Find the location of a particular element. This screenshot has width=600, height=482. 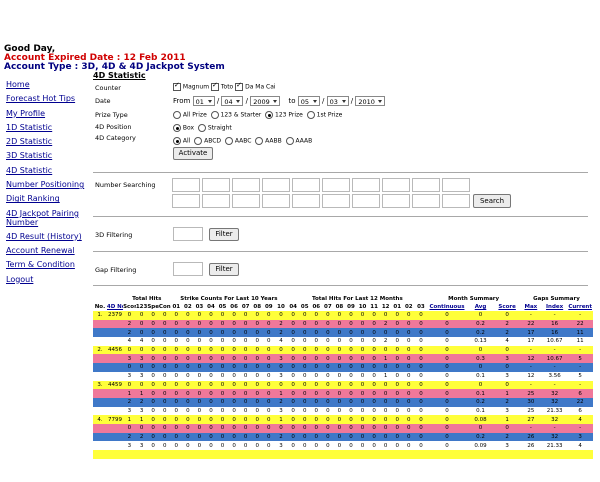

column-header: Avg is located at coordinates (481, 307).